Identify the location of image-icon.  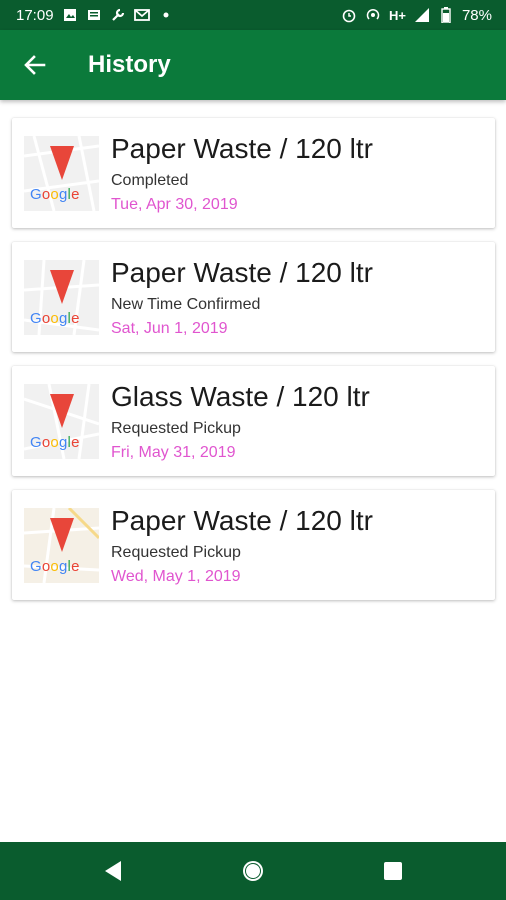
(70, 15).